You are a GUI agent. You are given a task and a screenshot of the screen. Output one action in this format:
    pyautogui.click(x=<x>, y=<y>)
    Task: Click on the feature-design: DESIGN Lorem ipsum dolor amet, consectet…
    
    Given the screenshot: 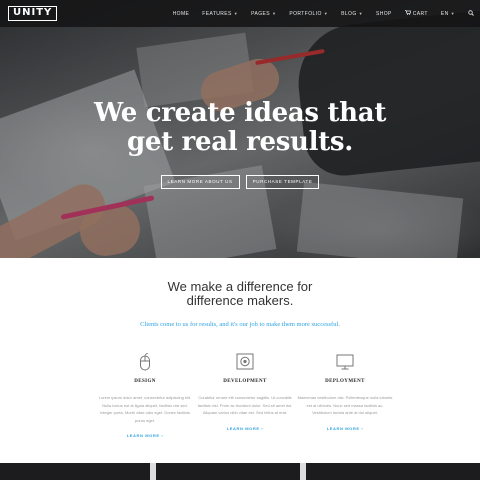 What is the action you would take?
    pyautogui.click(x=145, y=397)
    